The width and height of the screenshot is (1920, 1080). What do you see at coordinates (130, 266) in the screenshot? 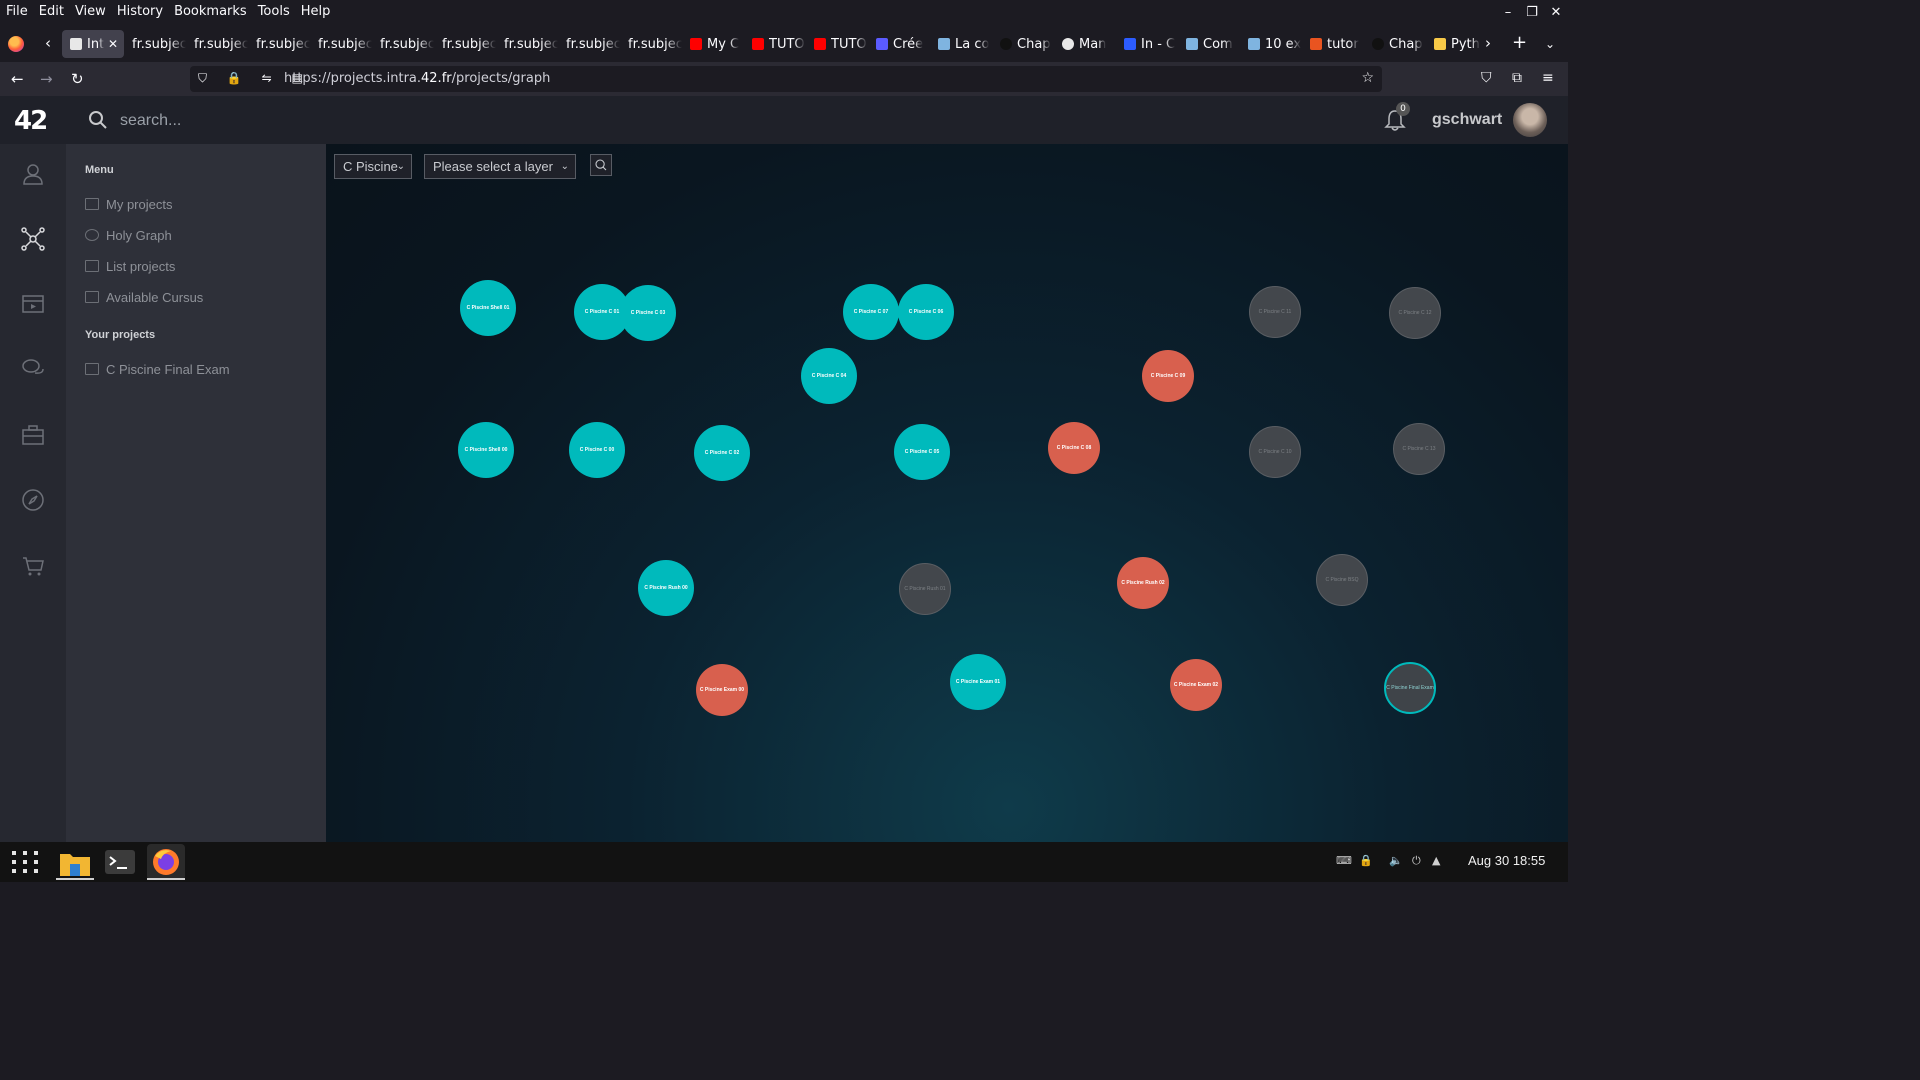
I see `sidebar-item-list-projects: List projects` at bounding box center [130, 266].